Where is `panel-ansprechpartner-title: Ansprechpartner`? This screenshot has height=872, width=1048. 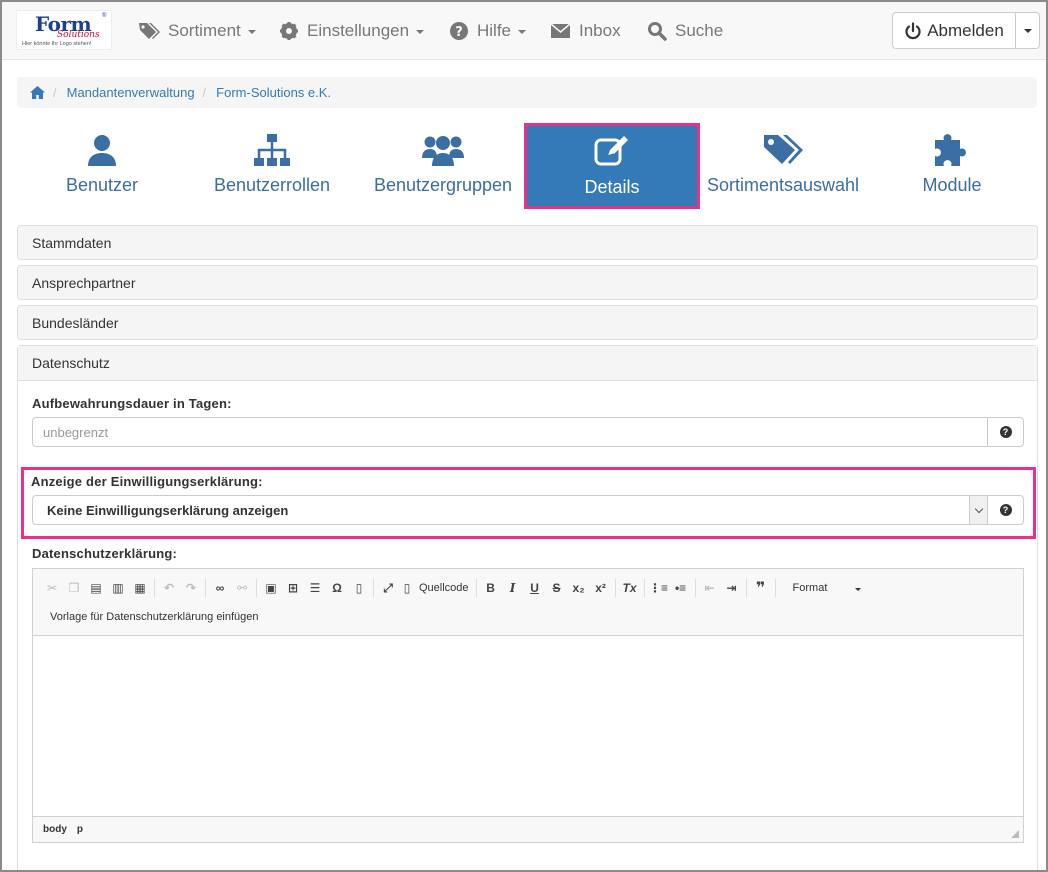
panel-ansprechpartner-title: Ansprechpartner is located at coordinates (84, 282).